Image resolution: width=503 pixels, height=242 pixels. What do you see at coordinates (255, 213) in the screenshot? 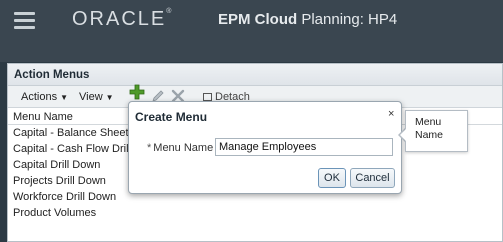
I see `table-row: Product Volumes` at bounding box center [255, 213].